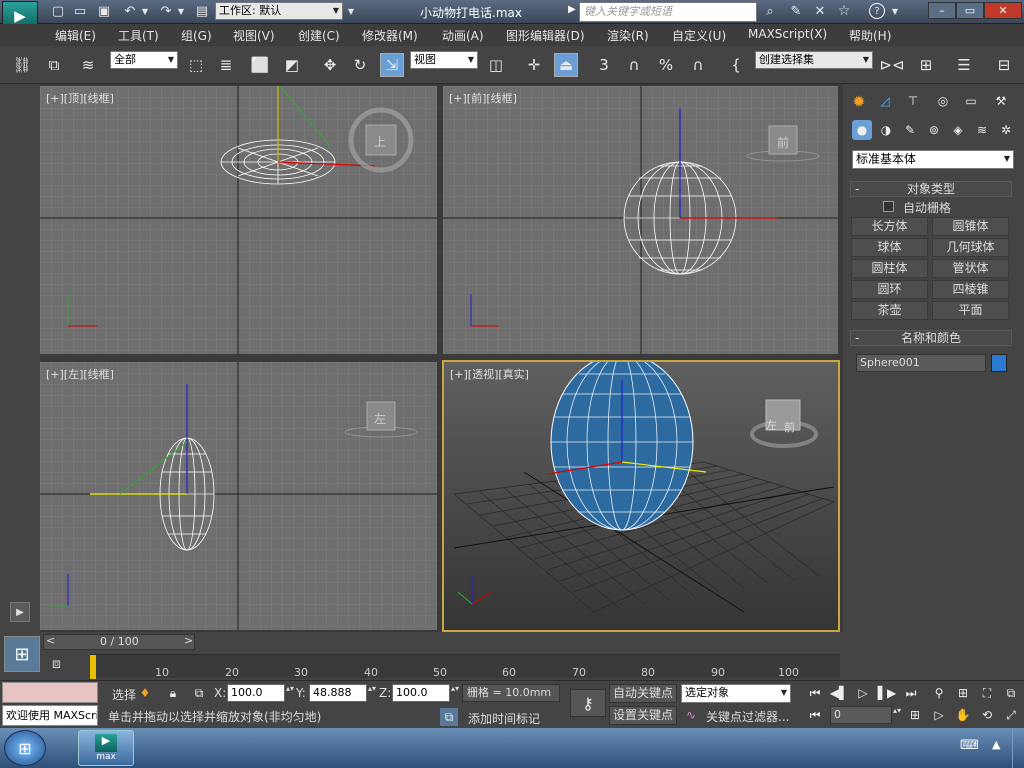 The height and width of the screenshot is (768, 1024). Describe the element at coordinates (489, 374) in the screenshot. I see `perspective-viewport-label: [+][透视][真实]` at that location.